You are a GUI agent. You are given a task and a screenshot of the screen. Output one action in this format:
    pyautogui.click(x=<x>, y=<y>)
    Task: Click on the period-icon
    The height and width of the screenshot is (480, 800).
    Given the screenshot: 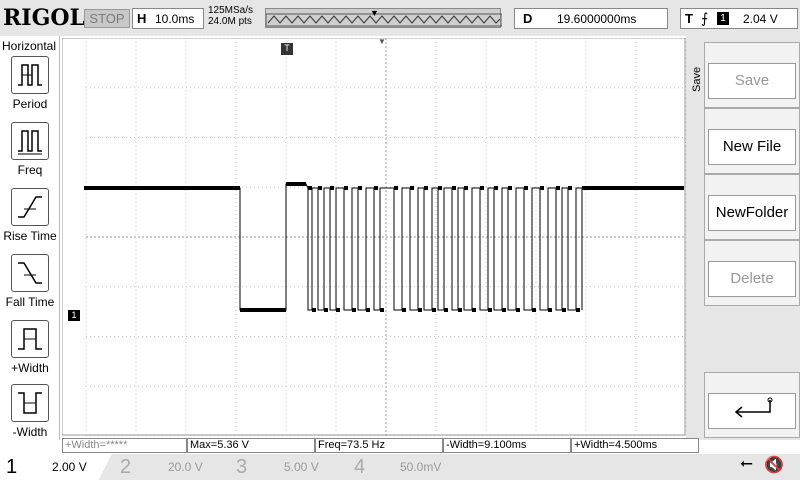 What is the action you would take?
    pyautogui.click(x=30, y=75)
    